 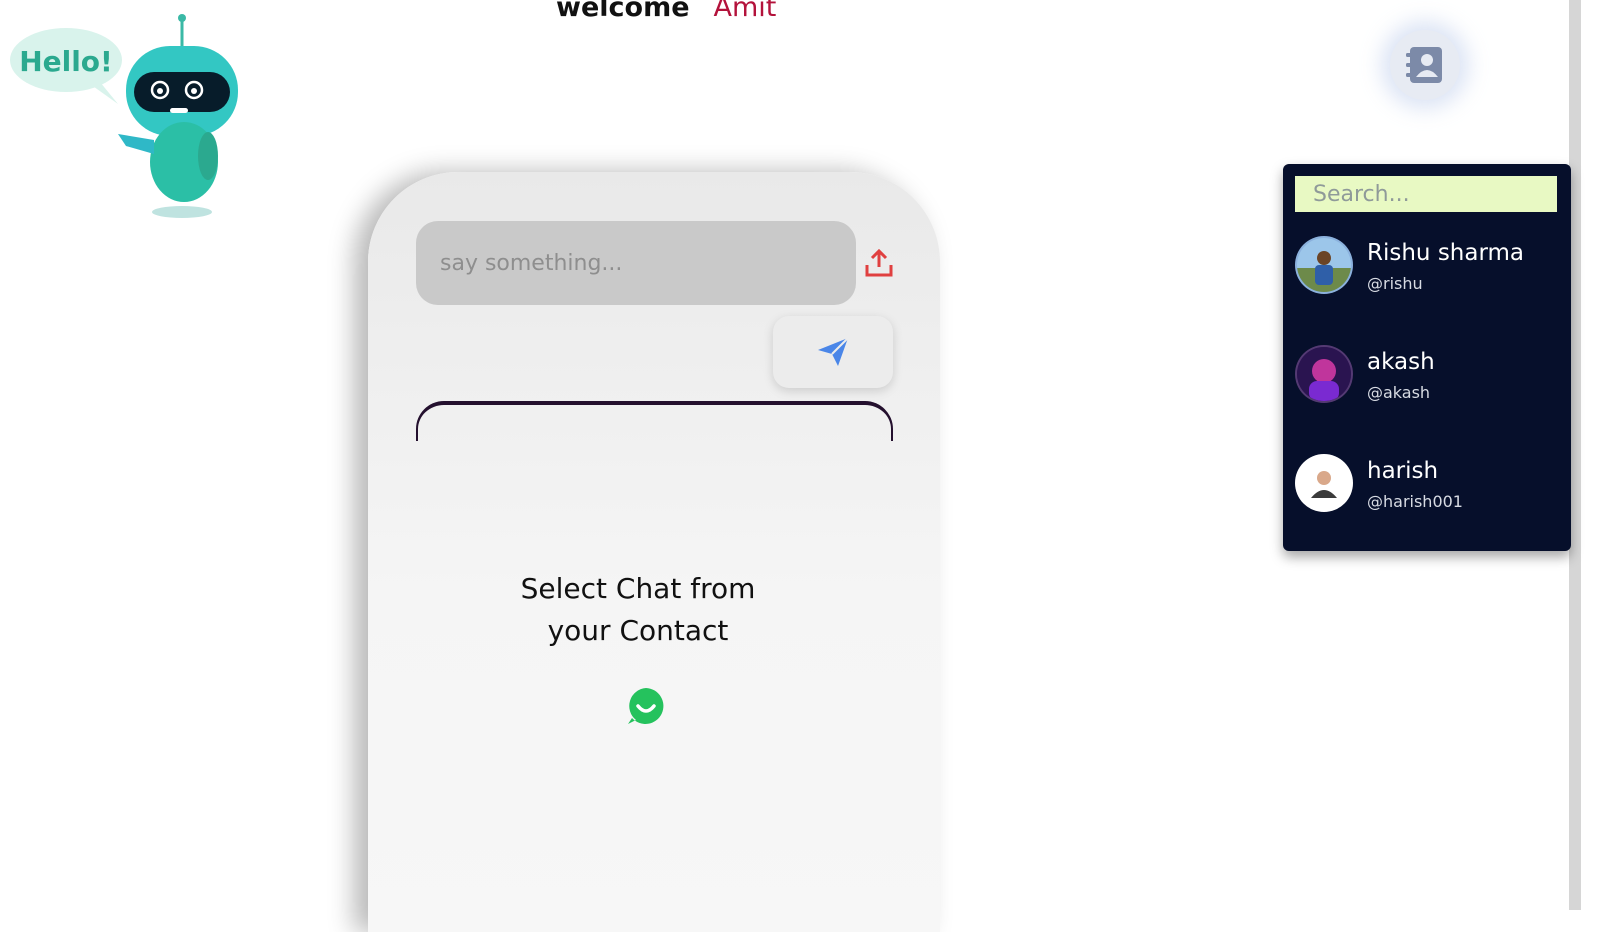 I want to click on robot-mascot-icon: Hello!, so click(x=124, y=116).